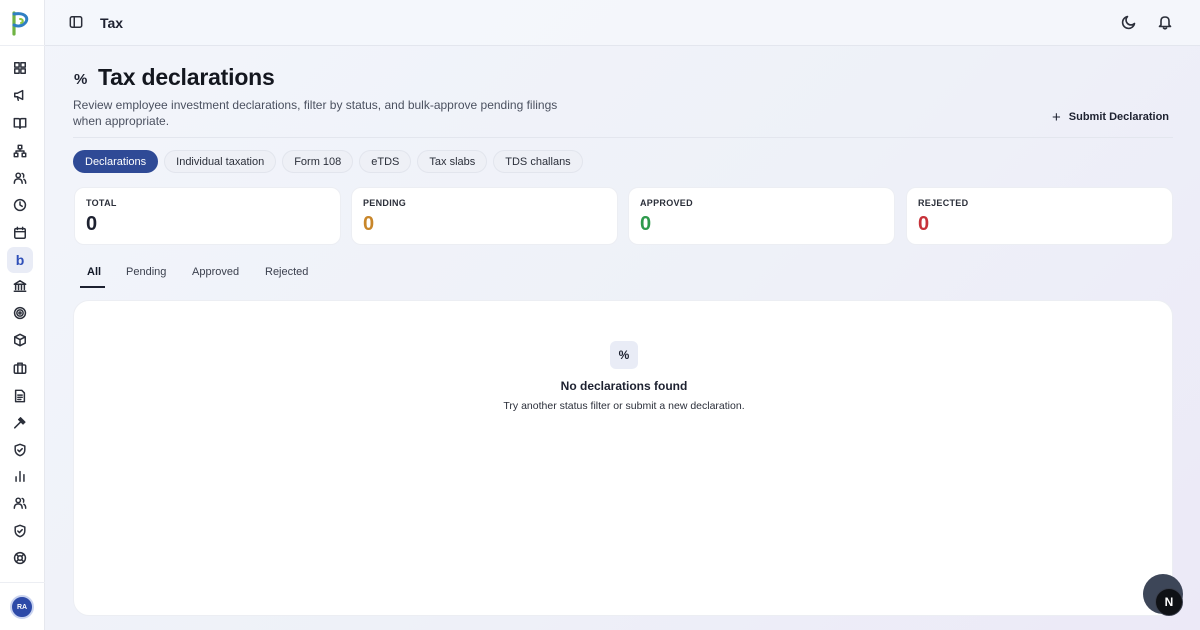  What do you see at coordinates (220, 161) in the screenshot?
I see `tab-individual-taxation: Individual taxation` at bounding box center [220, 161].